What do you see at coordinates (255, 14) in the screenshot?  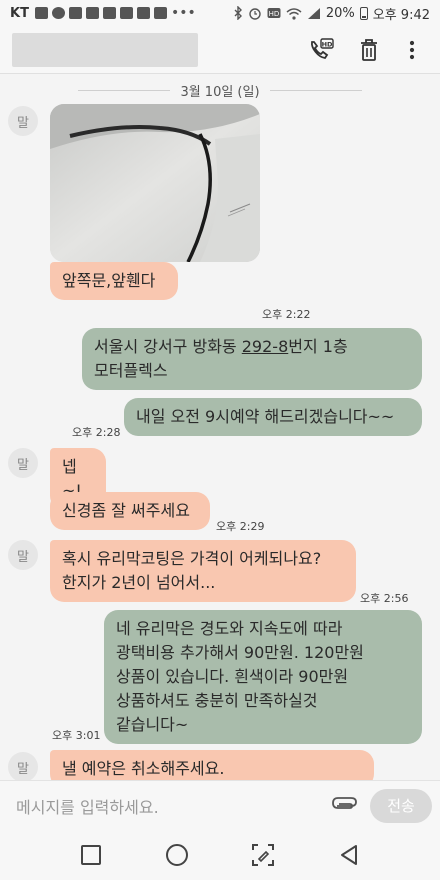 I see `alarm-icon` at bounding box center [255, 14].